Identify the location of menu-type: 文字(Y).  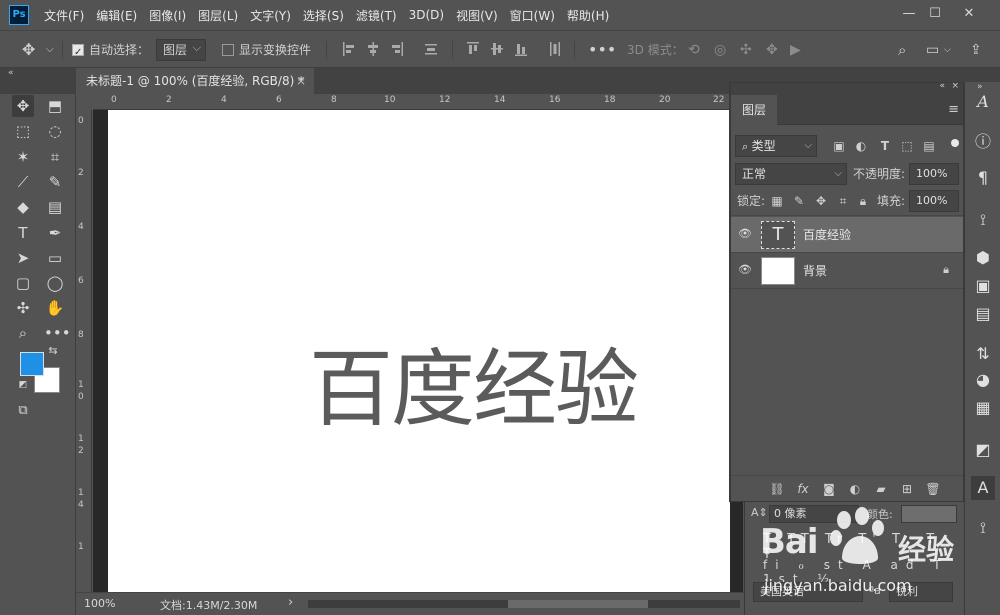
(270, 15).